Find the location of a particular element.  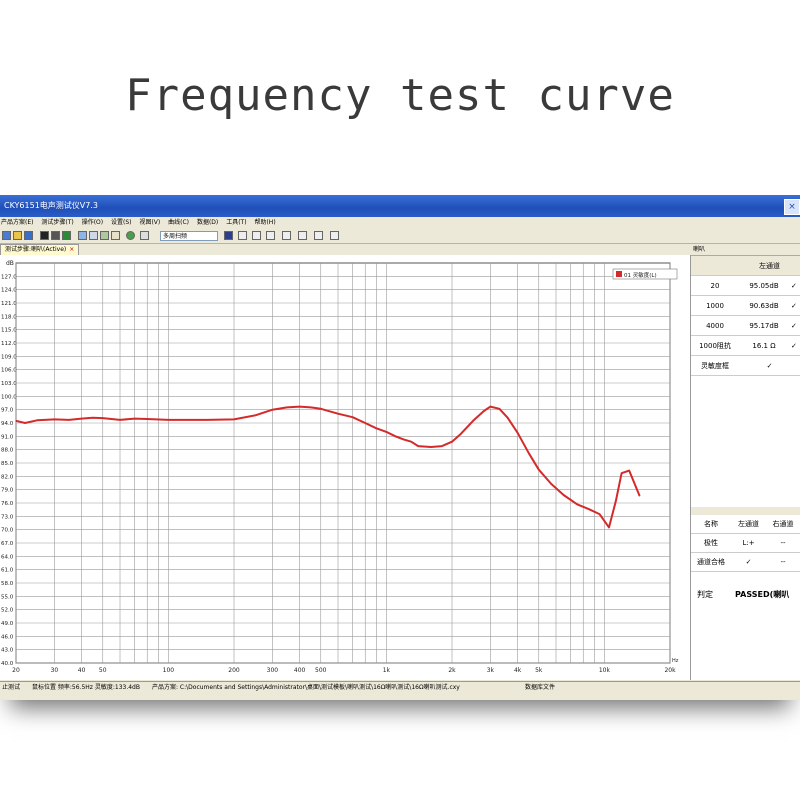

summary-cell: -- is located at coordinates (783, 543).